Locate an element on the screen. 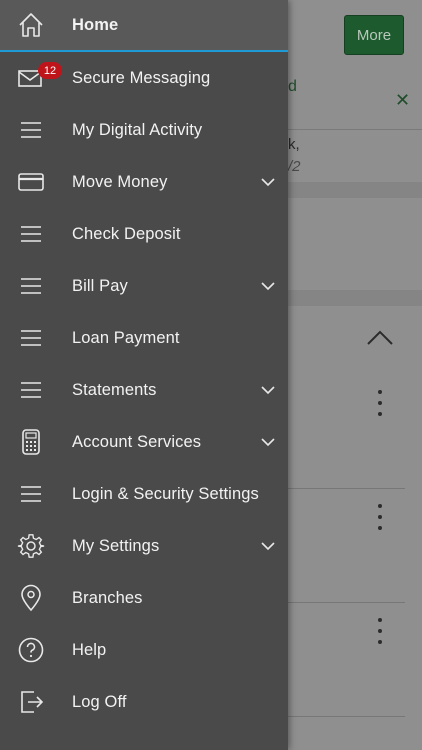  close-icon: ✕ is located at coordinates (402, 100).